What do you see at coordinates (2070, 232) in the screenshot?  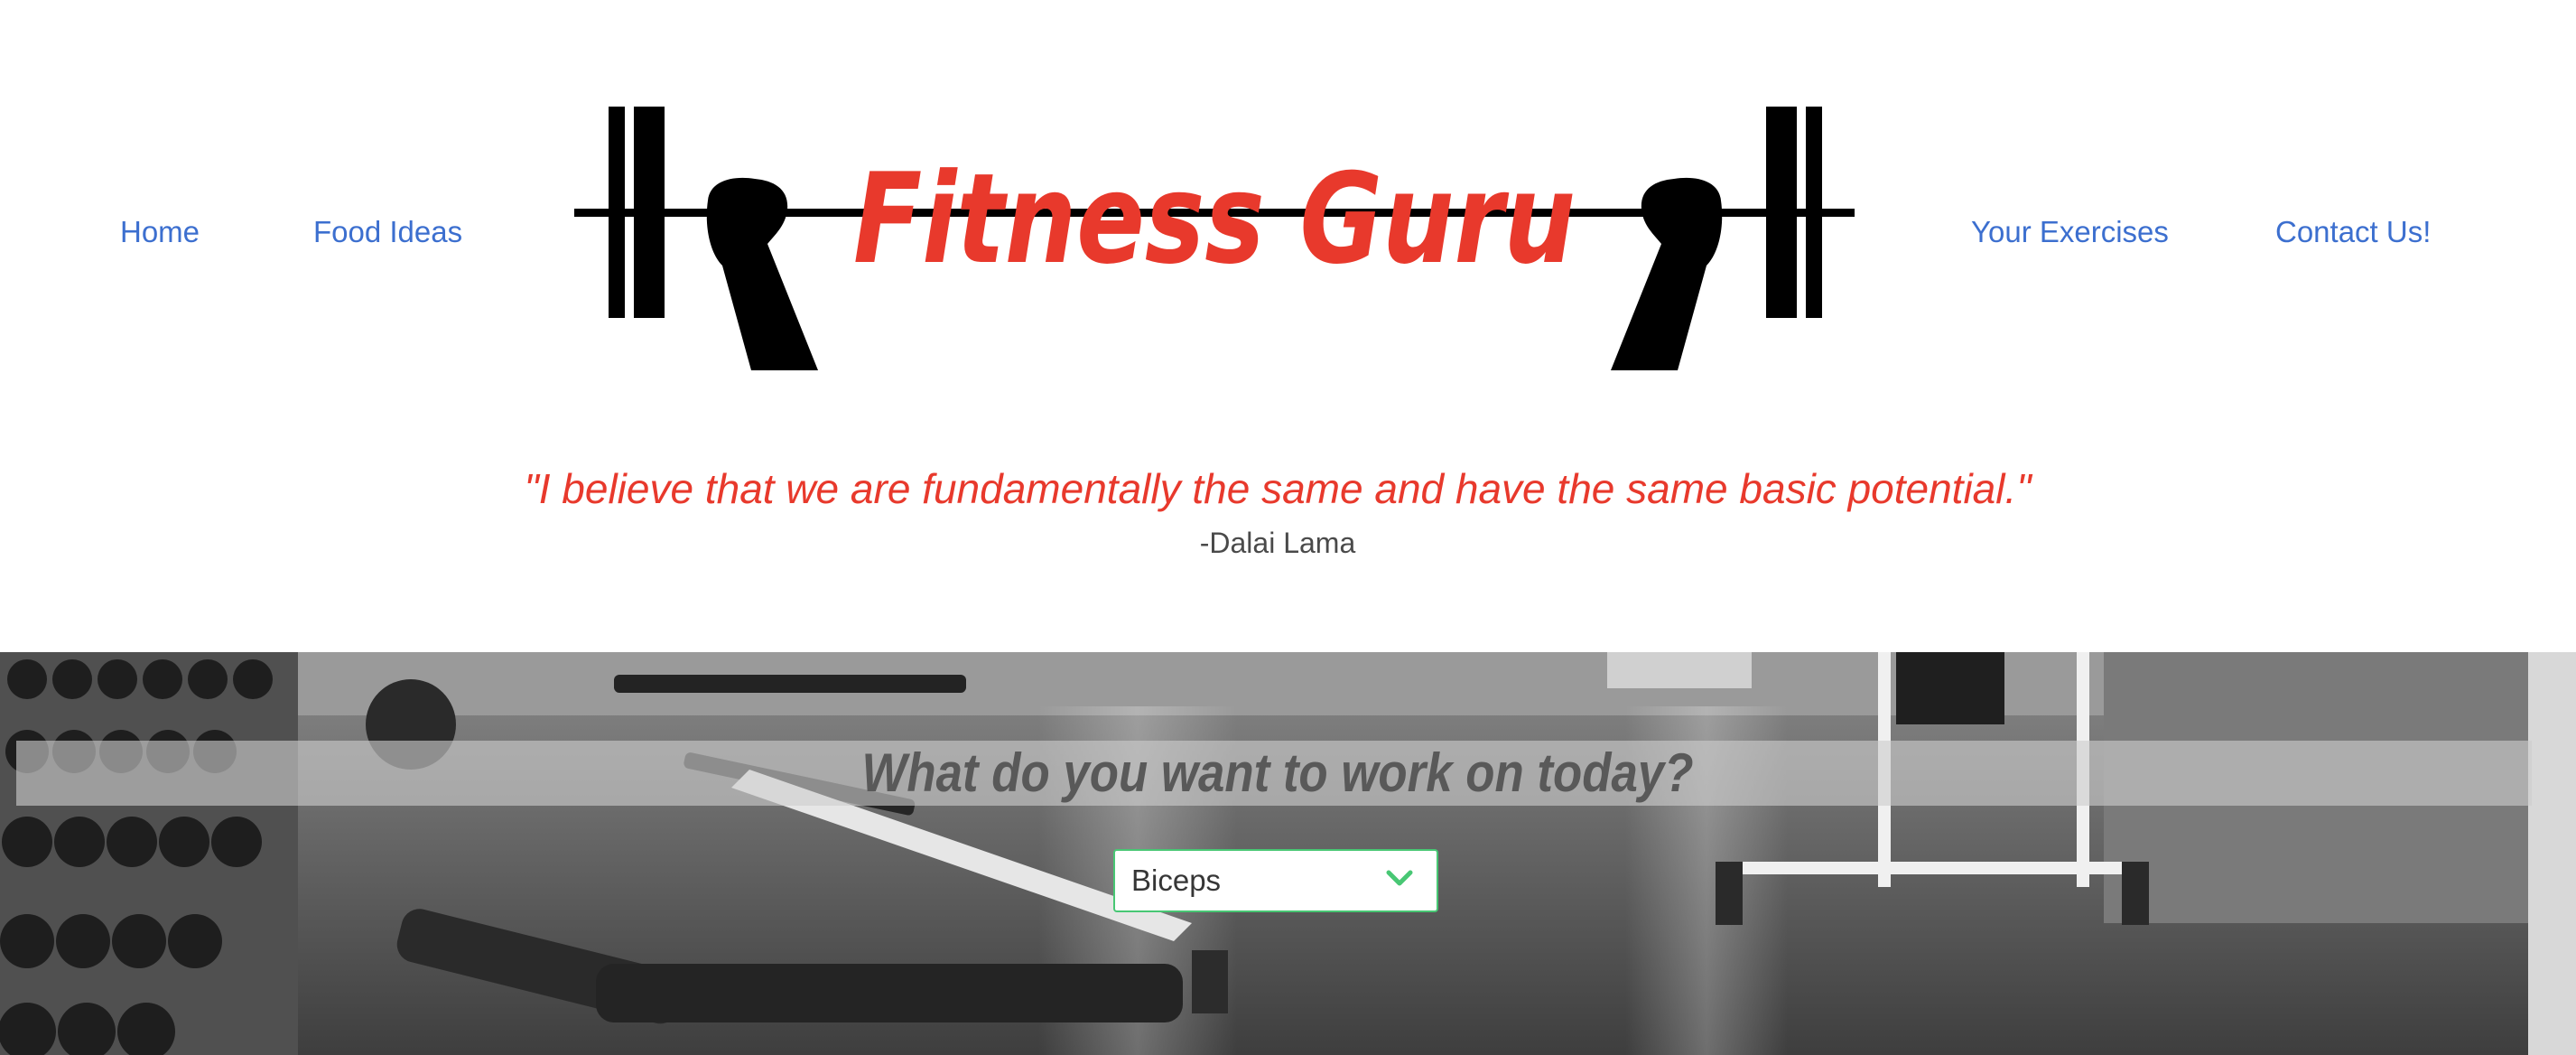 I see `nav-your-exercises-link: Your Exercises` at bounding box center [2070, 232].